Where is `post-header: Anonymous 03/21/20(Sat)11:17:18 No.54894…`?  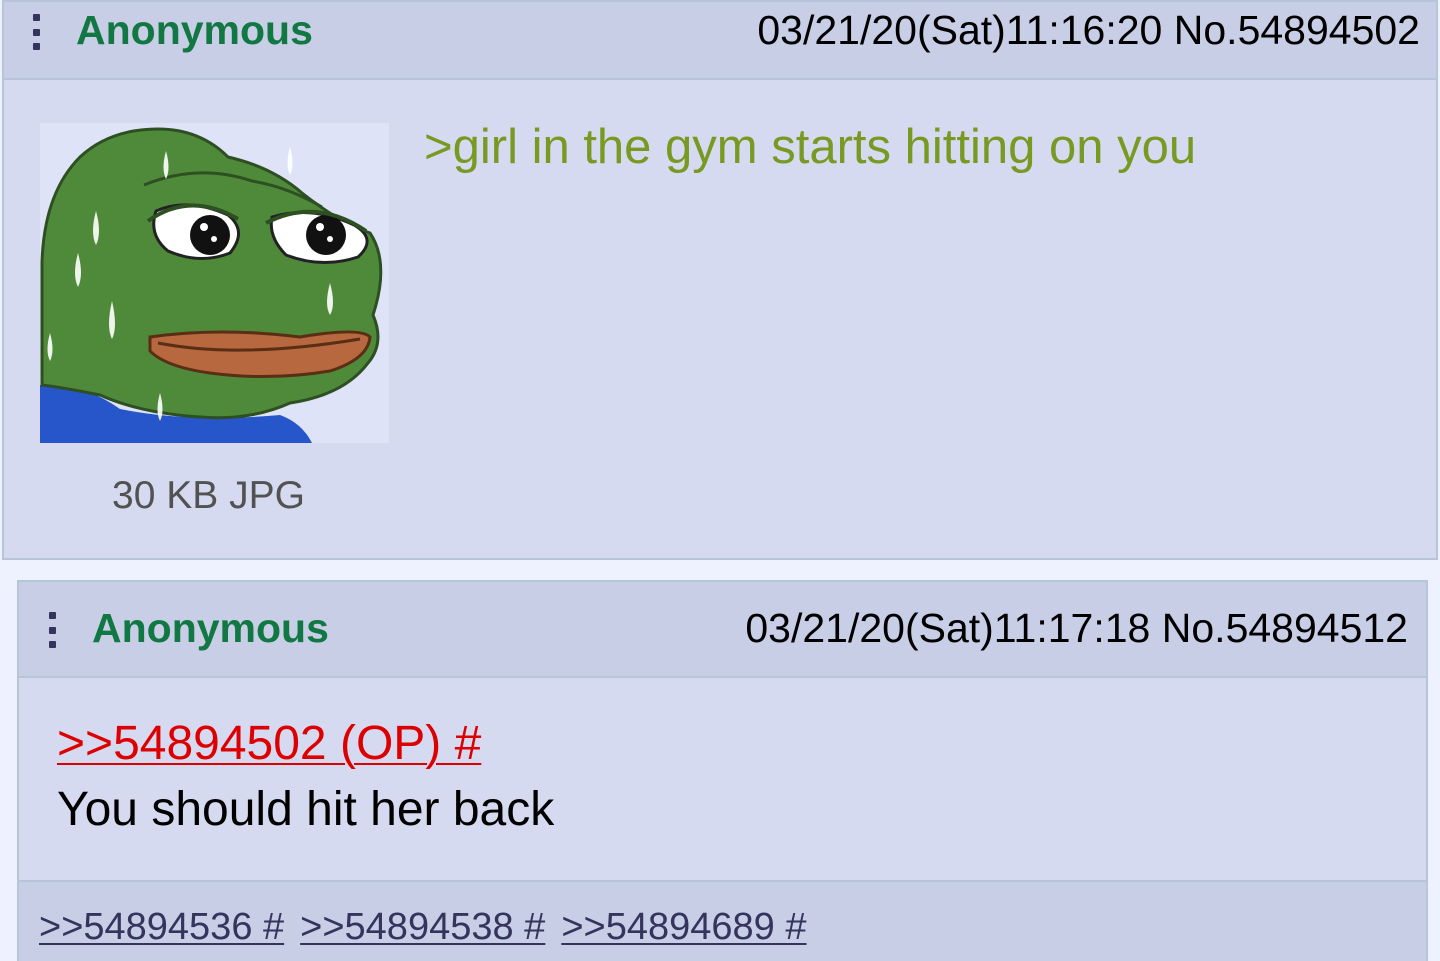
post-header: Anonymous 03/21/20(Sat)11:17:18 No.54894… is located at coordinates (722, 630).